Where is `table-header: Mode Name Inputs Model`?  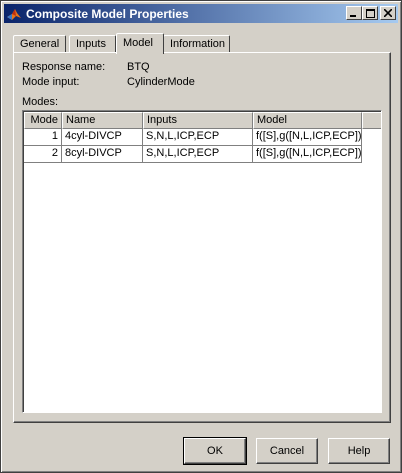 table-header: Mode Name Inputs Model is located at coordinates (202, 120).